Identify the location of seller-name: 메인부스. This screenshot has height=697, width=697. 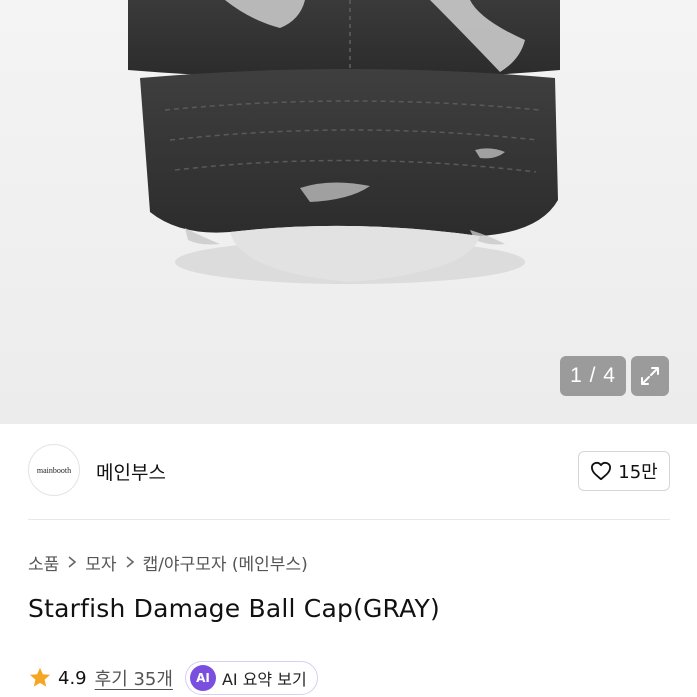
(131, 471).